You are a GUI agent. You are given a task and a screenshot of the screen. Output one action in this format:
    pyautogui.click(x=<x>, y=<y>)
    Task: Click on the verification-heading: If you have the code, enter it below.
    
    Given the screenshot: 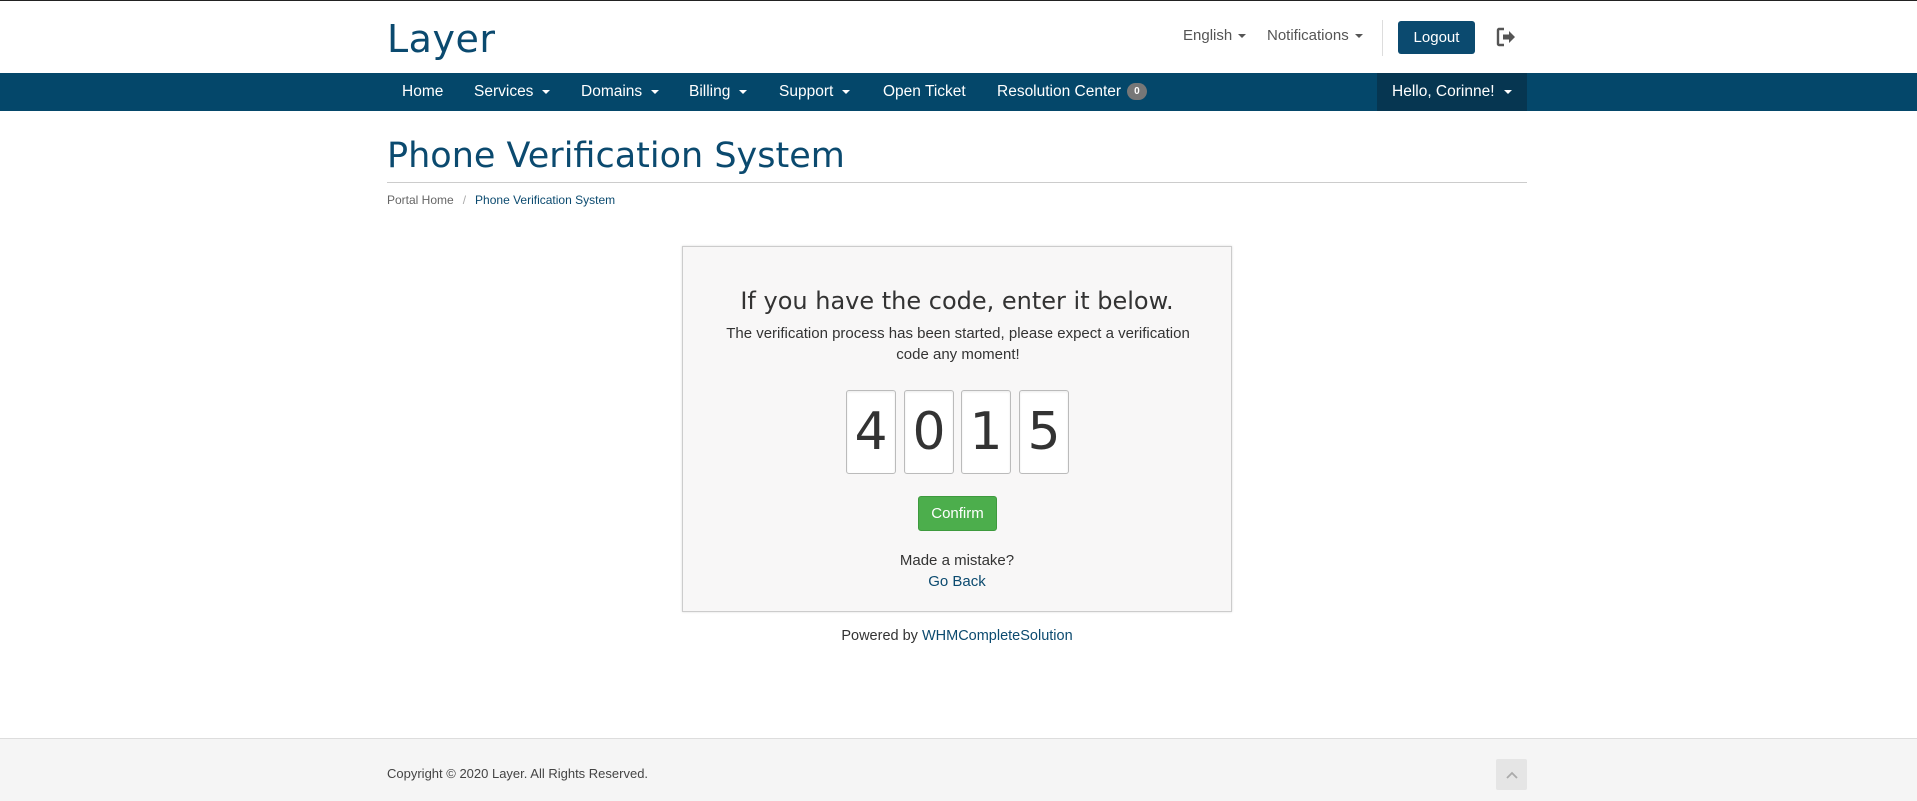 What is the action you would take?
    pyautogui.click(x=957, y=301)
    